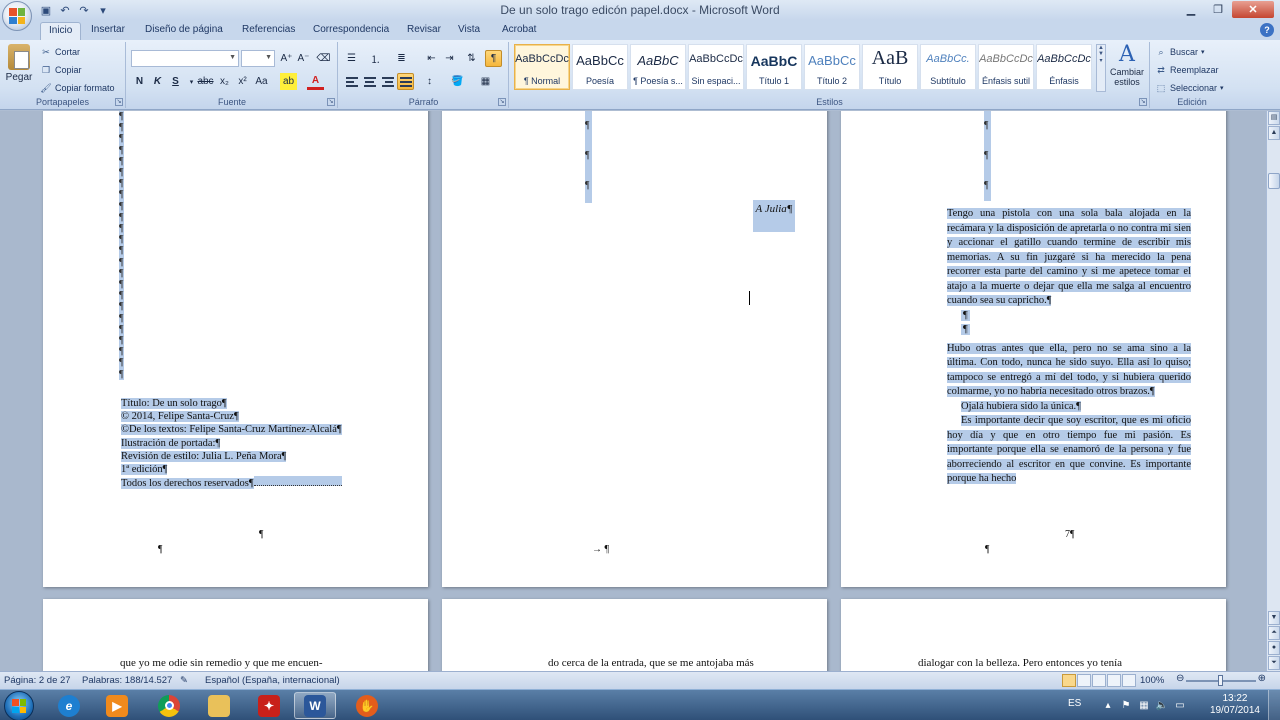  I want to click on select-button: ⬚ Seleccionar ▾, so click(1189, 88).